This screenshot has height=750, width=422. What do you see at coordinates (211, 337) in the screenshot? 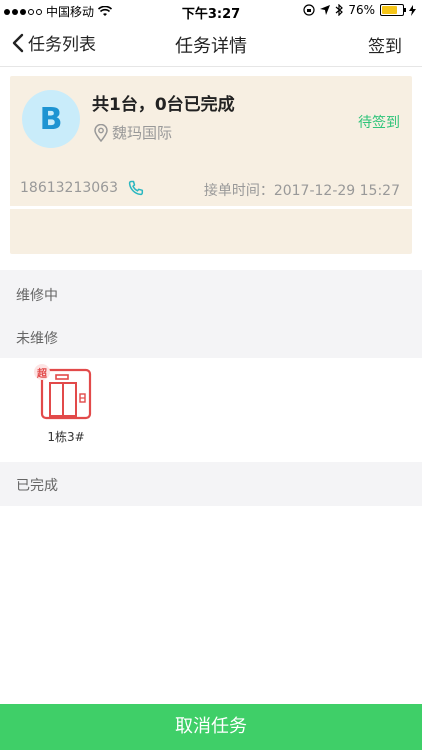
I see `section-unrepaired: 未维修` at bounding box center [211, 337].